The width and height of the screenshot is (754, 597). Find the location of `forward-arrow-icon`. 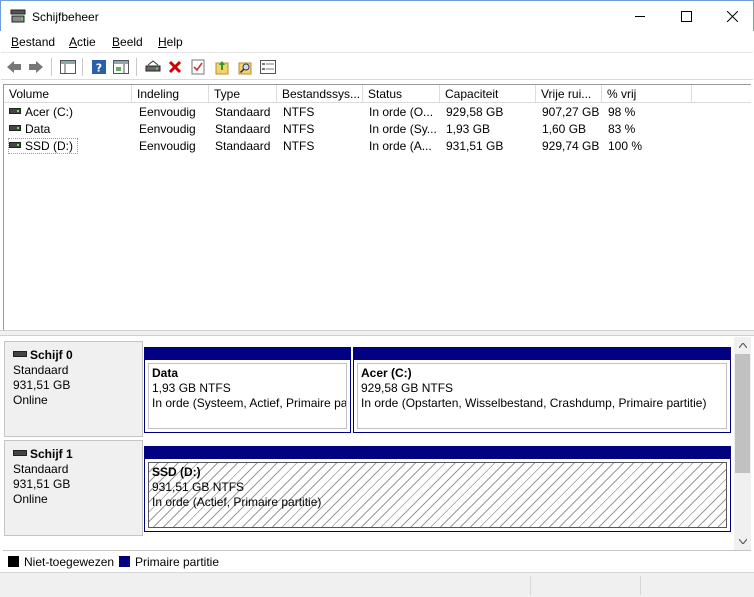

forward-arrow-icon is located at coordinates (36, 67).